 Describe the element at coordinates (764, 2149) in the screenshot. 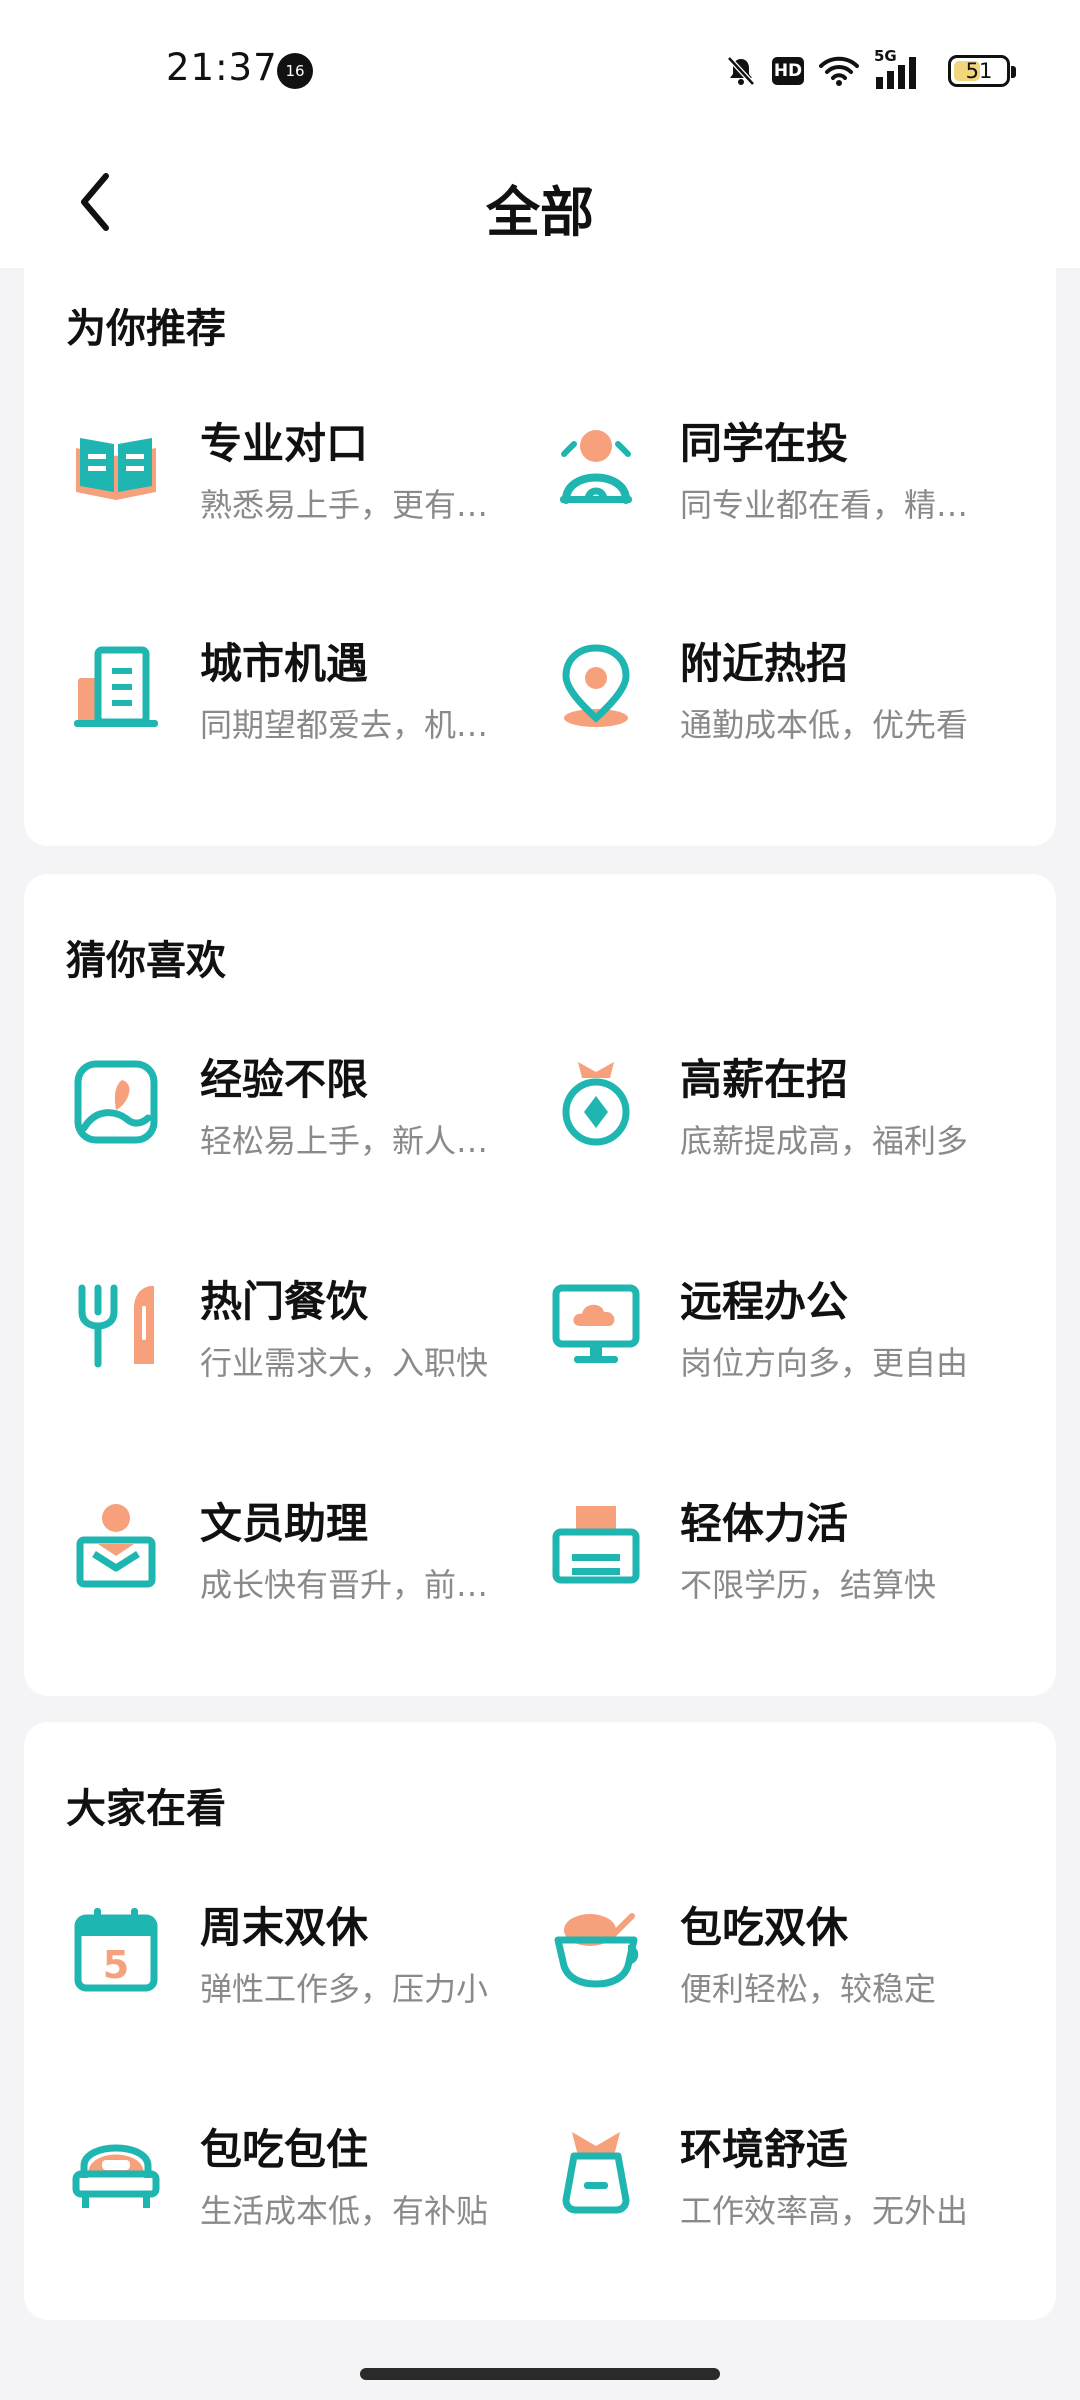

I see `item-title: 环境舒适` at that location.